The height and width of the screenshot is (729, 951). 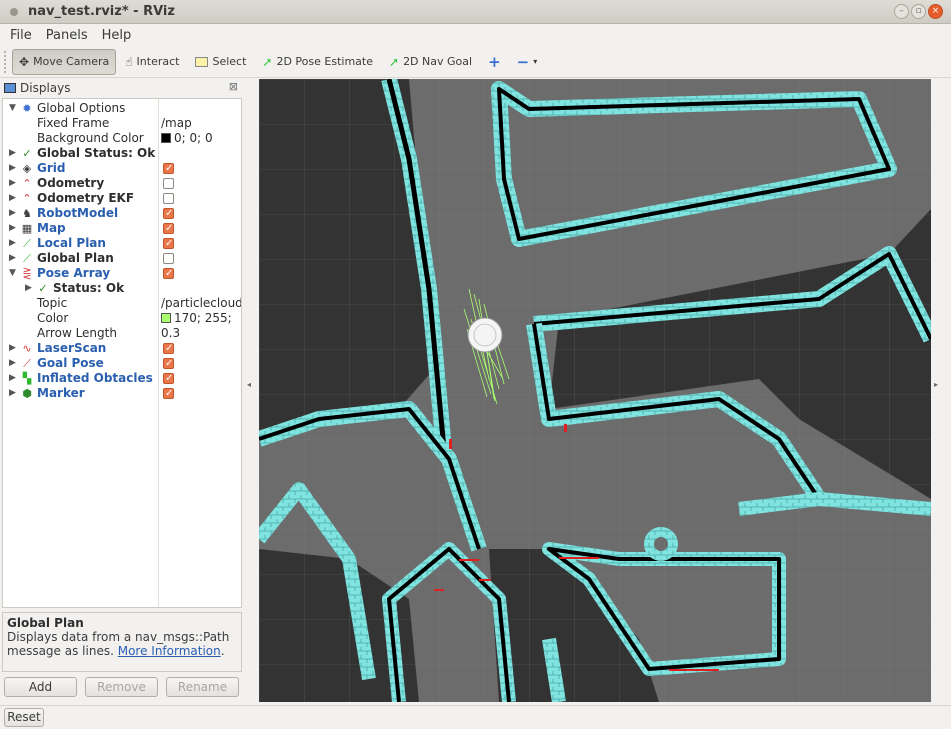 I want to click on arrow-icon: ⟋, so click(x=27, y=363).